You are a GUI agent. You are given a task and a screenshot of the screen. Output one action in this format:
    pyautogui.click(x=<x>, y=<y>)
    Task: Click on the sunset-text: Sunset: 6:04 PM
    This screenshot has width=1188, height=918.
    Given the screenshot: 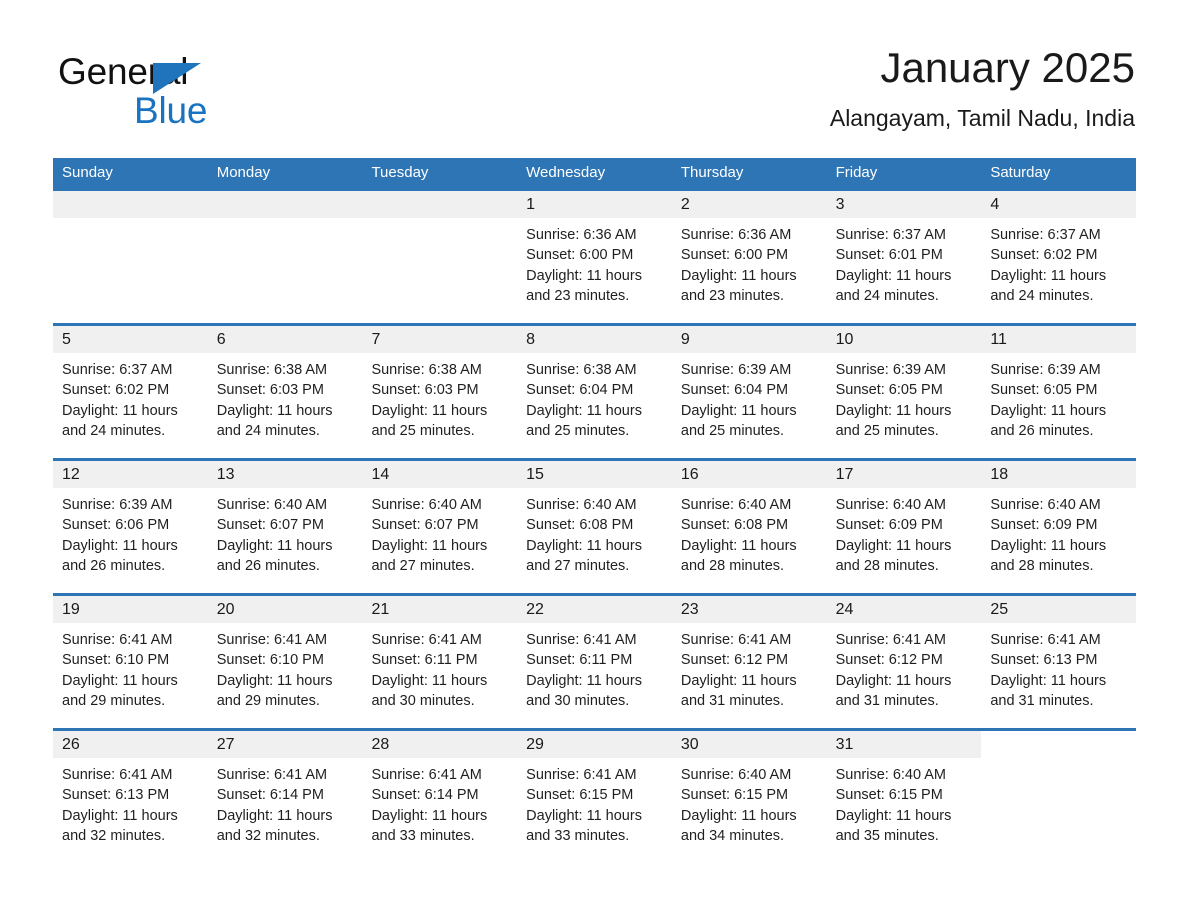 What is the action you would take?
    pyautogui.click(x=734, y=390)
    